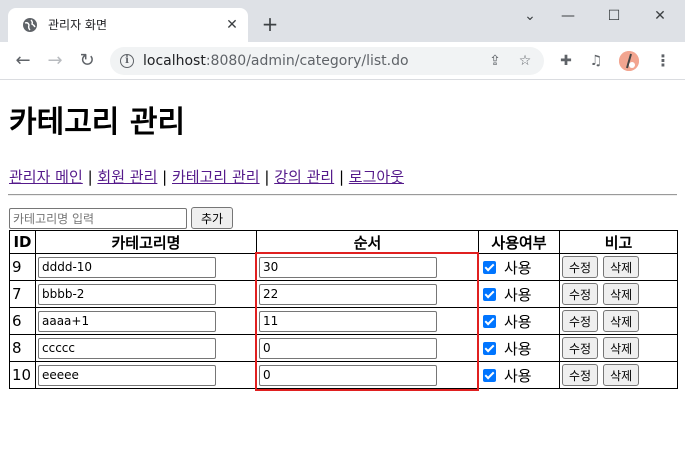 The width and height of the screenshot is (685, 461). What do you see at coordinates (22, 242) in the screenshot?
I see `header-id: ID` at bounding box center [22, 242].